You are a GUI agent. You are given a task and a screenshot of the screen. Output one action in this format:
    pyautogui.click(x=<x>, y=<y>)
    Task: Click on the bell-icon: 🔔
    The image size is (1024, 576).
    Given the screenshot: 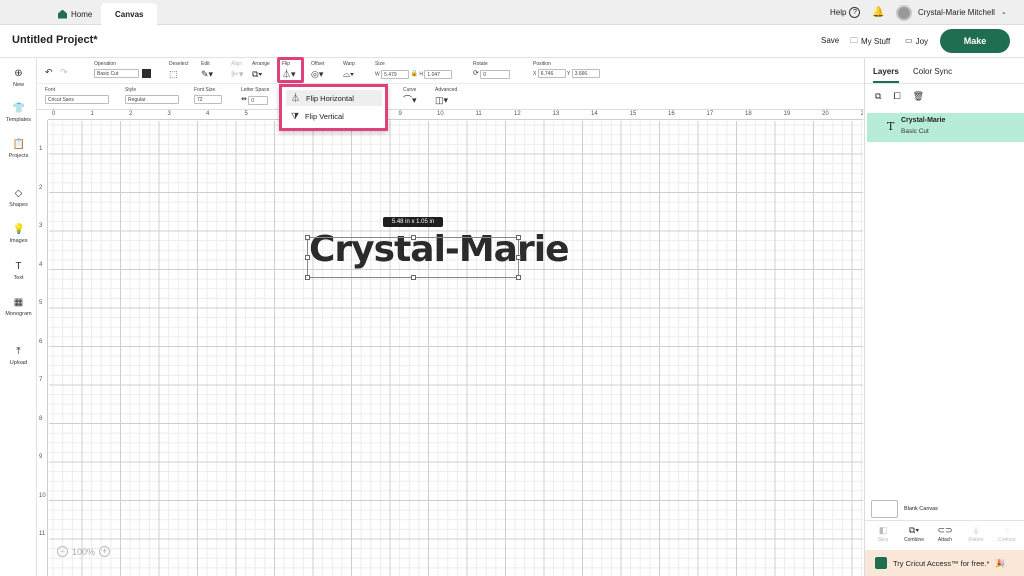 What is the action you would take?
    pyautogui.click(x=878, y=12)
    